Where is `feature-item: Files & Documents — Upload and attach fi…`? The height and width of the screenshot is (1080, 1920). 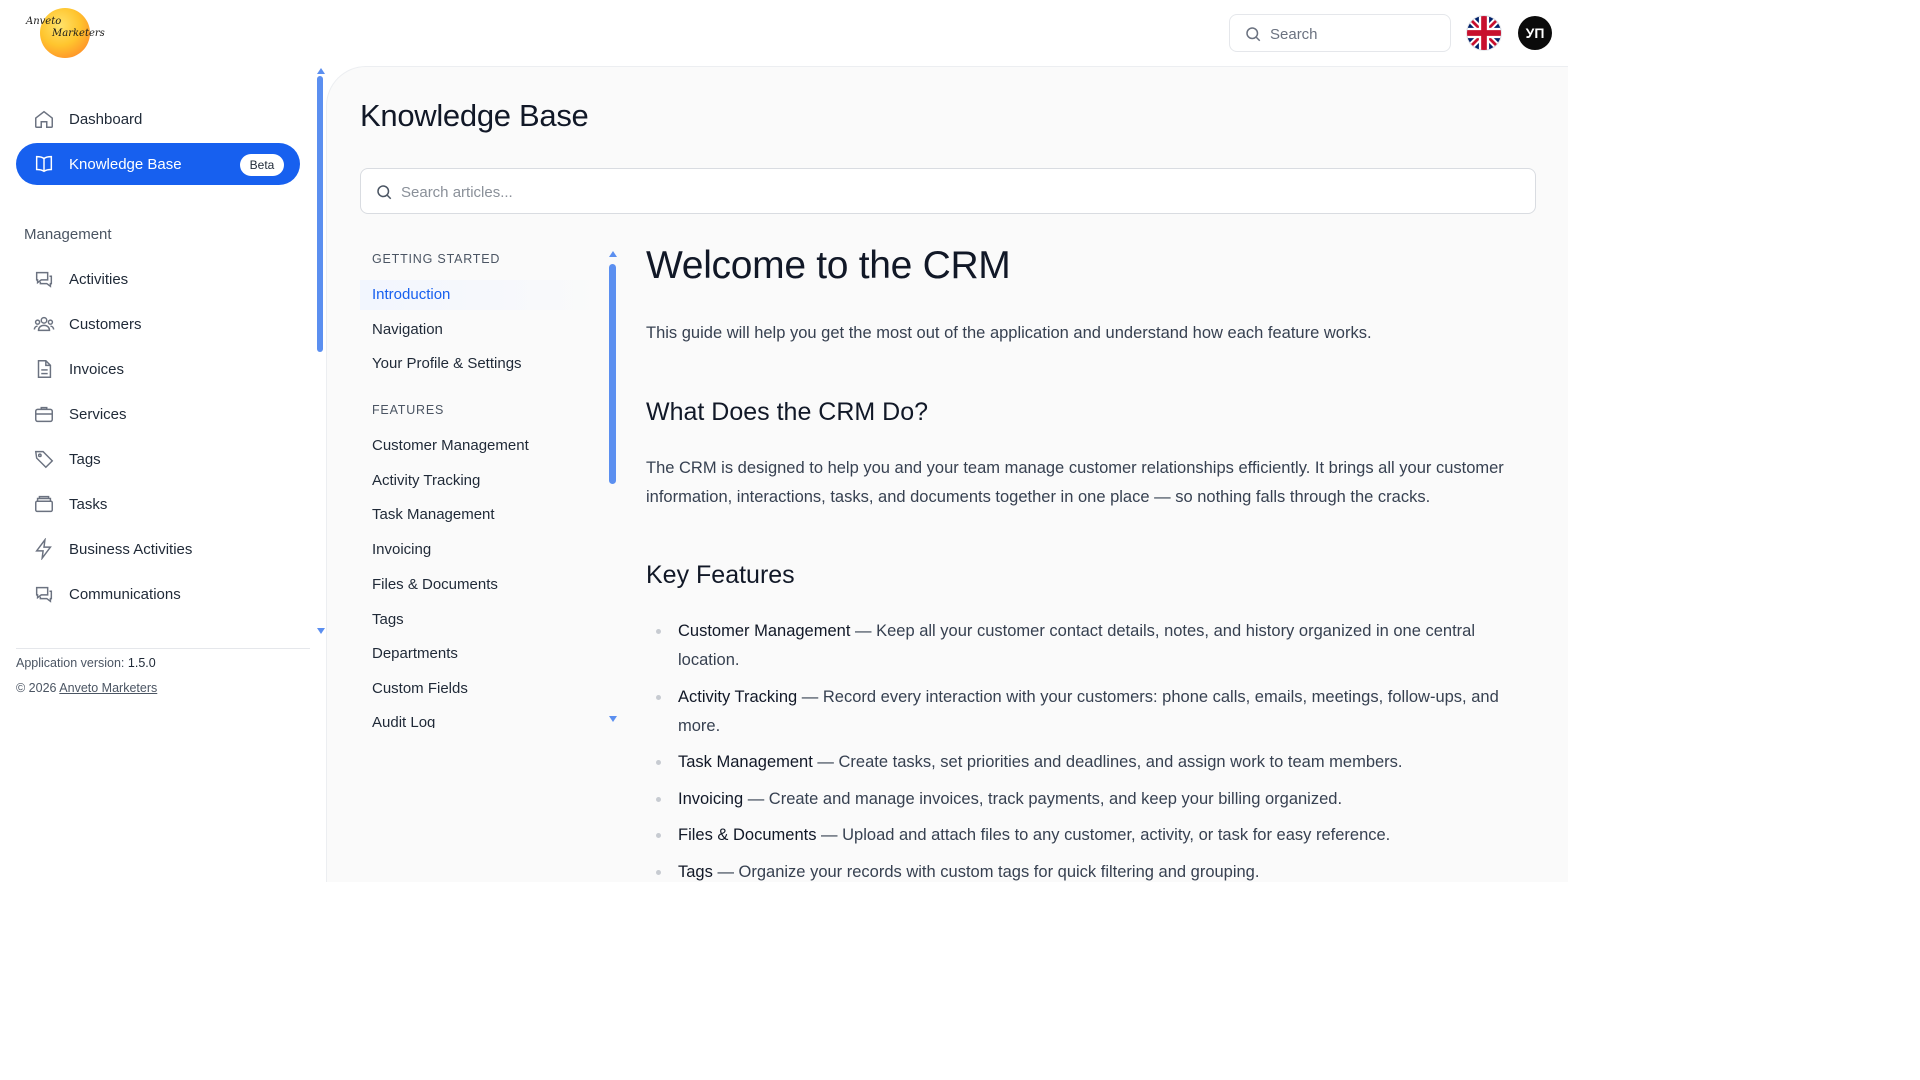
feature-item: Files & Documents — Upload and attach fi… is located at coordinates (1096, 835).